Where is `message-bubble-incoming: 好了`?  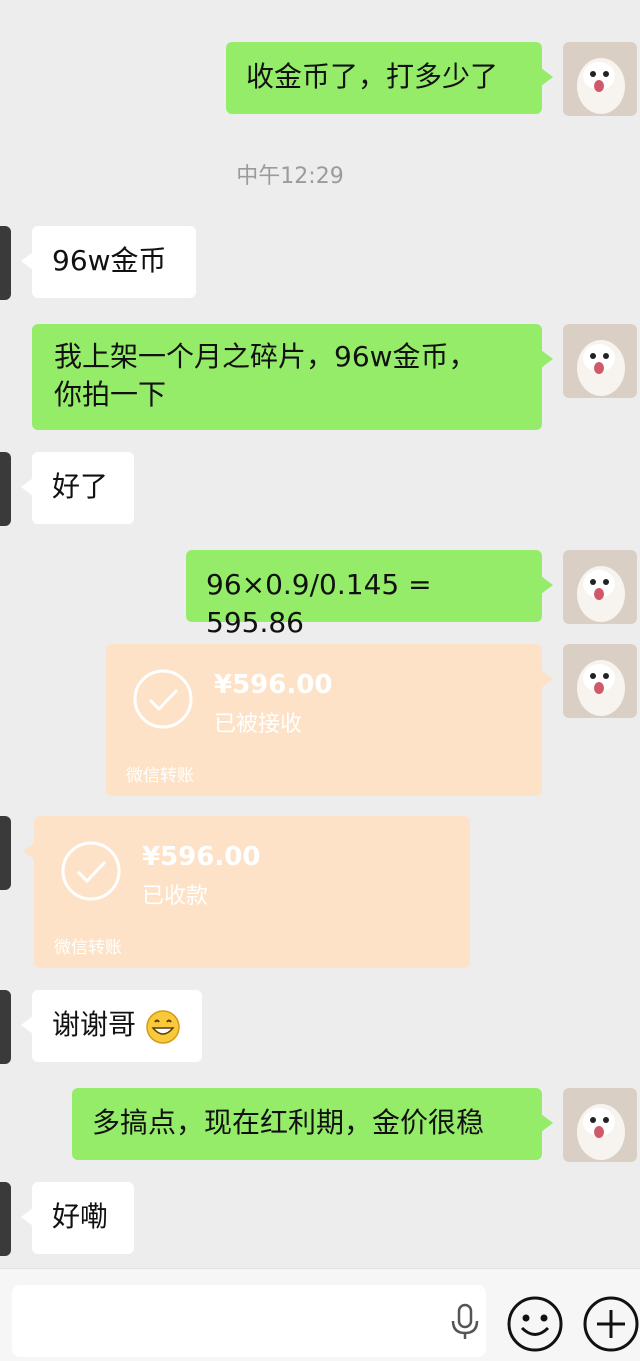
message-bubble-incoming: 好了 is located at coordinates (77, 488).